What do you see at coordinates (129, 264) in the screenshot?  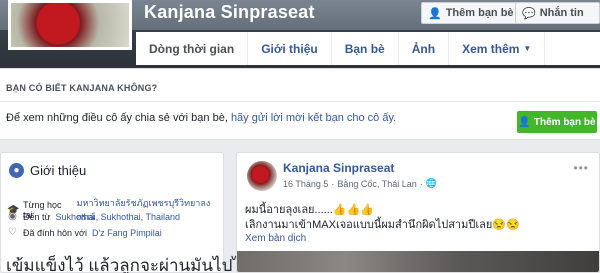 I see `intro-bio-text: เข้มแข็งไว้ แล้วลูกจะผ่านมันไปได้` at bounding box center [129, 264].